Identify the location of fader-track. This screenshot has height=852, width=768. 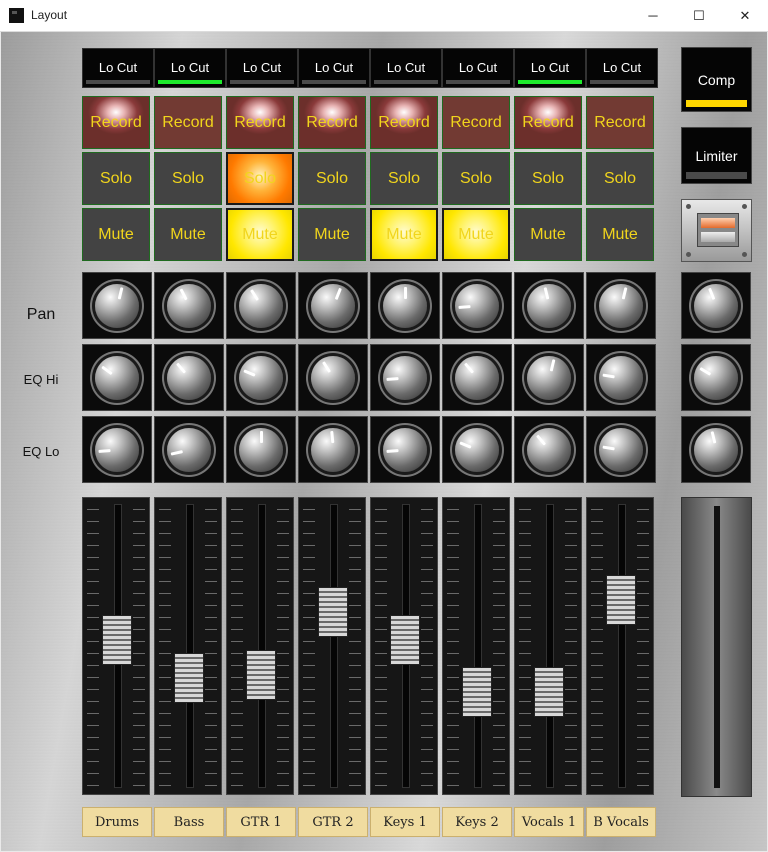
(622, 646).